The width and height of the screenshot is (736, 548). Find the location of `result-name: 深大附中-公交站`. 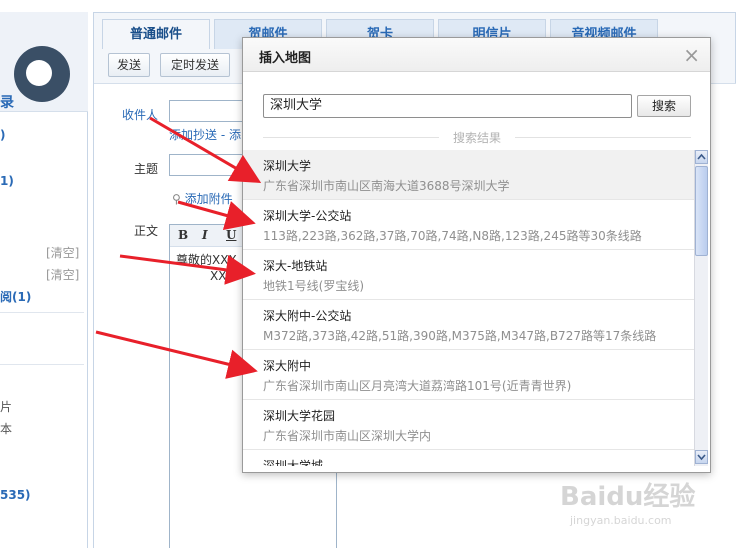

result-name: 深大附中-公交站 is located at coordinates (307, 316).